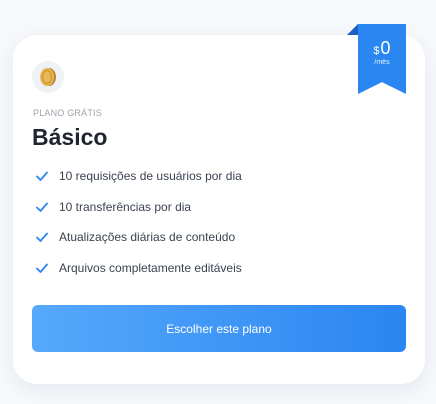 The width and height of the screenshot is (436, 404). Describe the element at coordinates (382, 62) in the screenshot. I see `price-period: /mês` at that location.